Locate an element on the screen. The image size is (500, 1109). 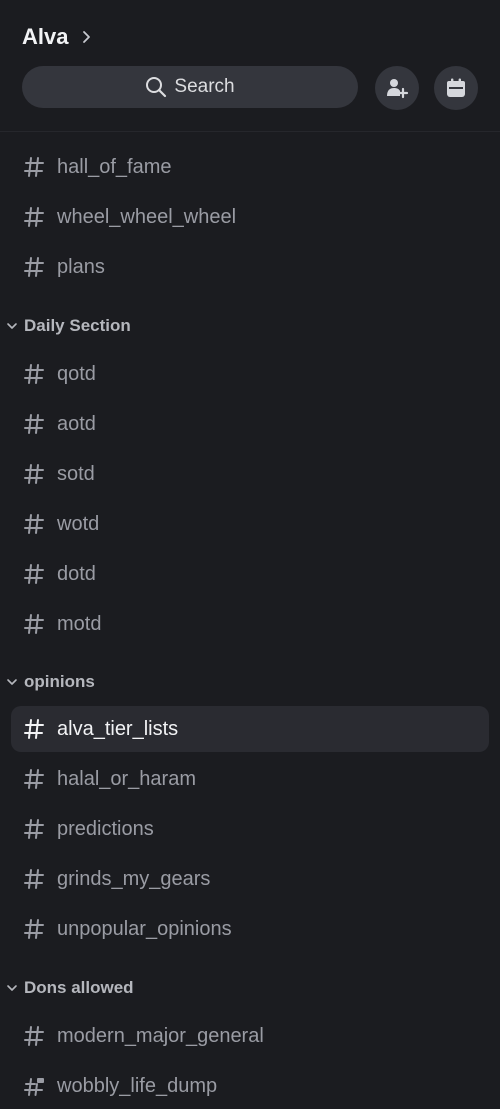
add-member-icon is located at coordinates (398, 89).